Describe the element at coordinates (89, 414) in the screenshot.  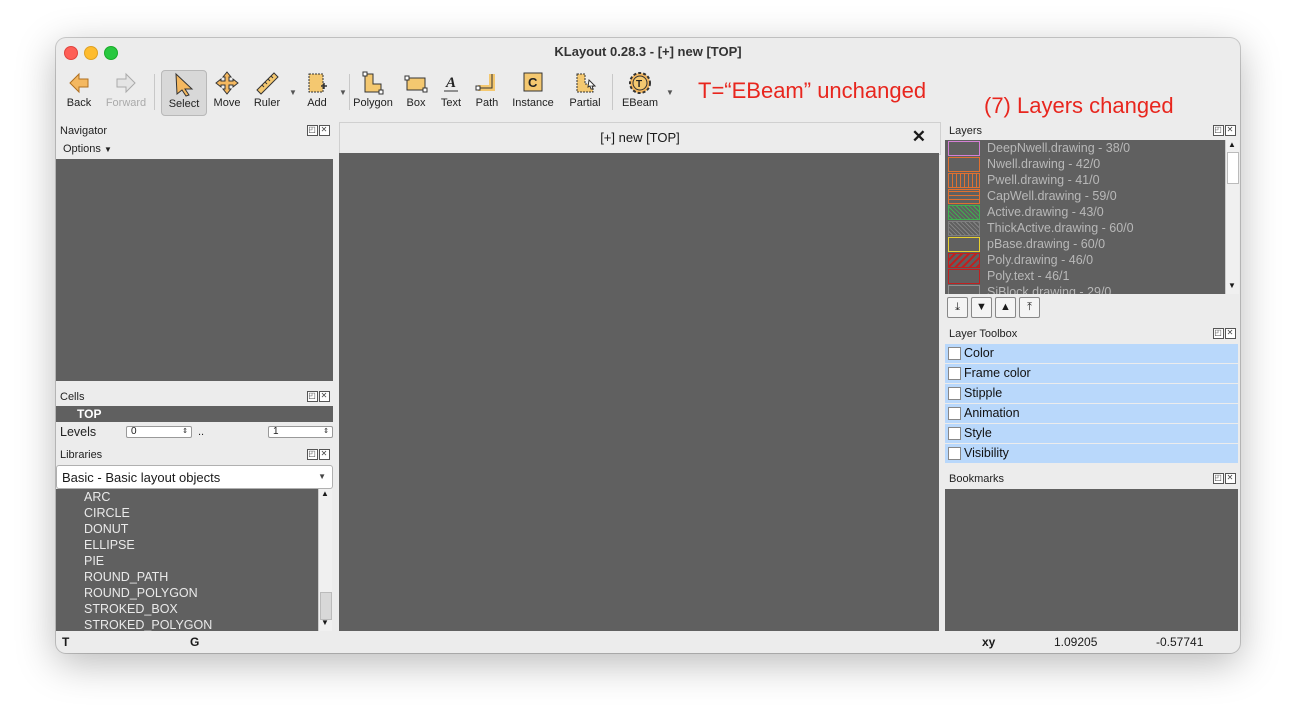
I see `cell-top-item: TOP` at that location.